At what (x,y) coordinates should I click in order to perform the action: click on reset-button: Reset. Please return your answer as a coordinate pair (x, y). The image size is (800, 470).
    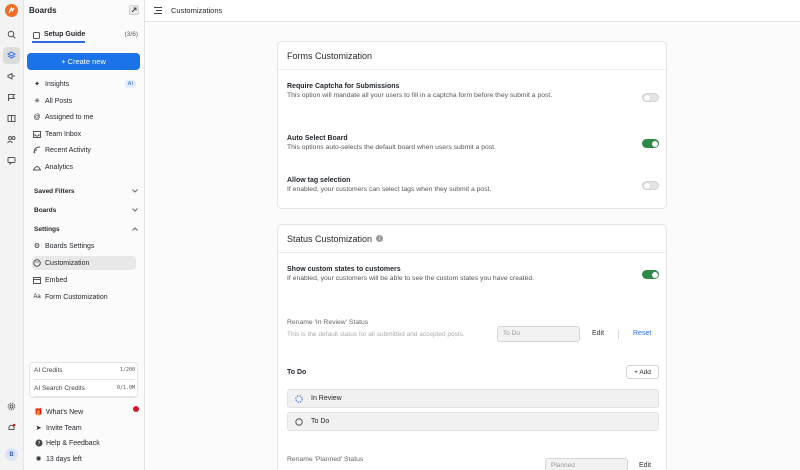
    Looking at the image, I should click on (642, 333).